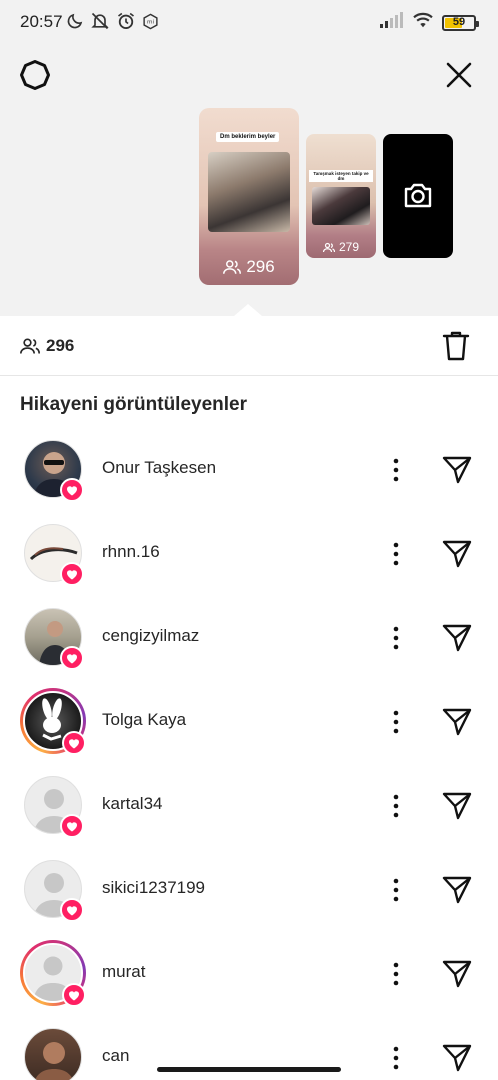 This screenshot has width=498, height=1080. I want to click on total-viewers: 296, so click(47, 346).